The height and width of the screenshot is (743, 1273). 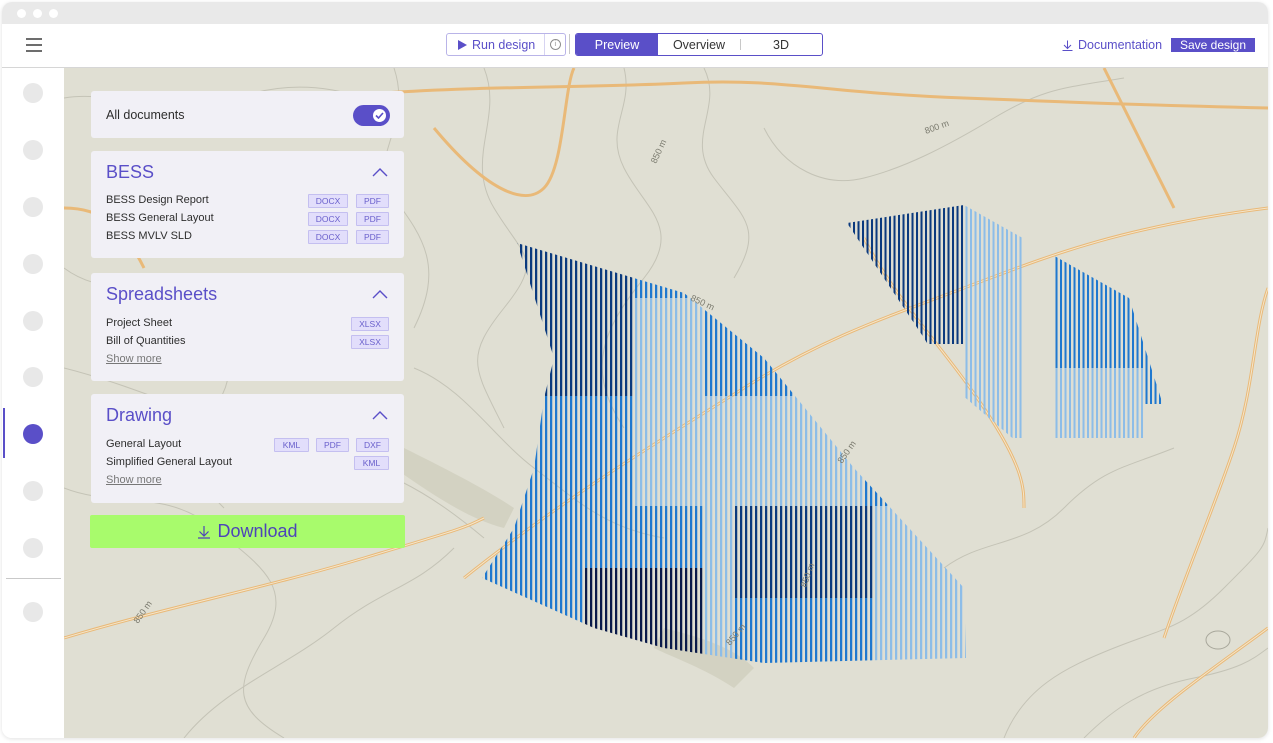 What do you see at coordinates (569, 44) in the screenshot?
I see `toolbar-divider` at bounding box center [569, 44].